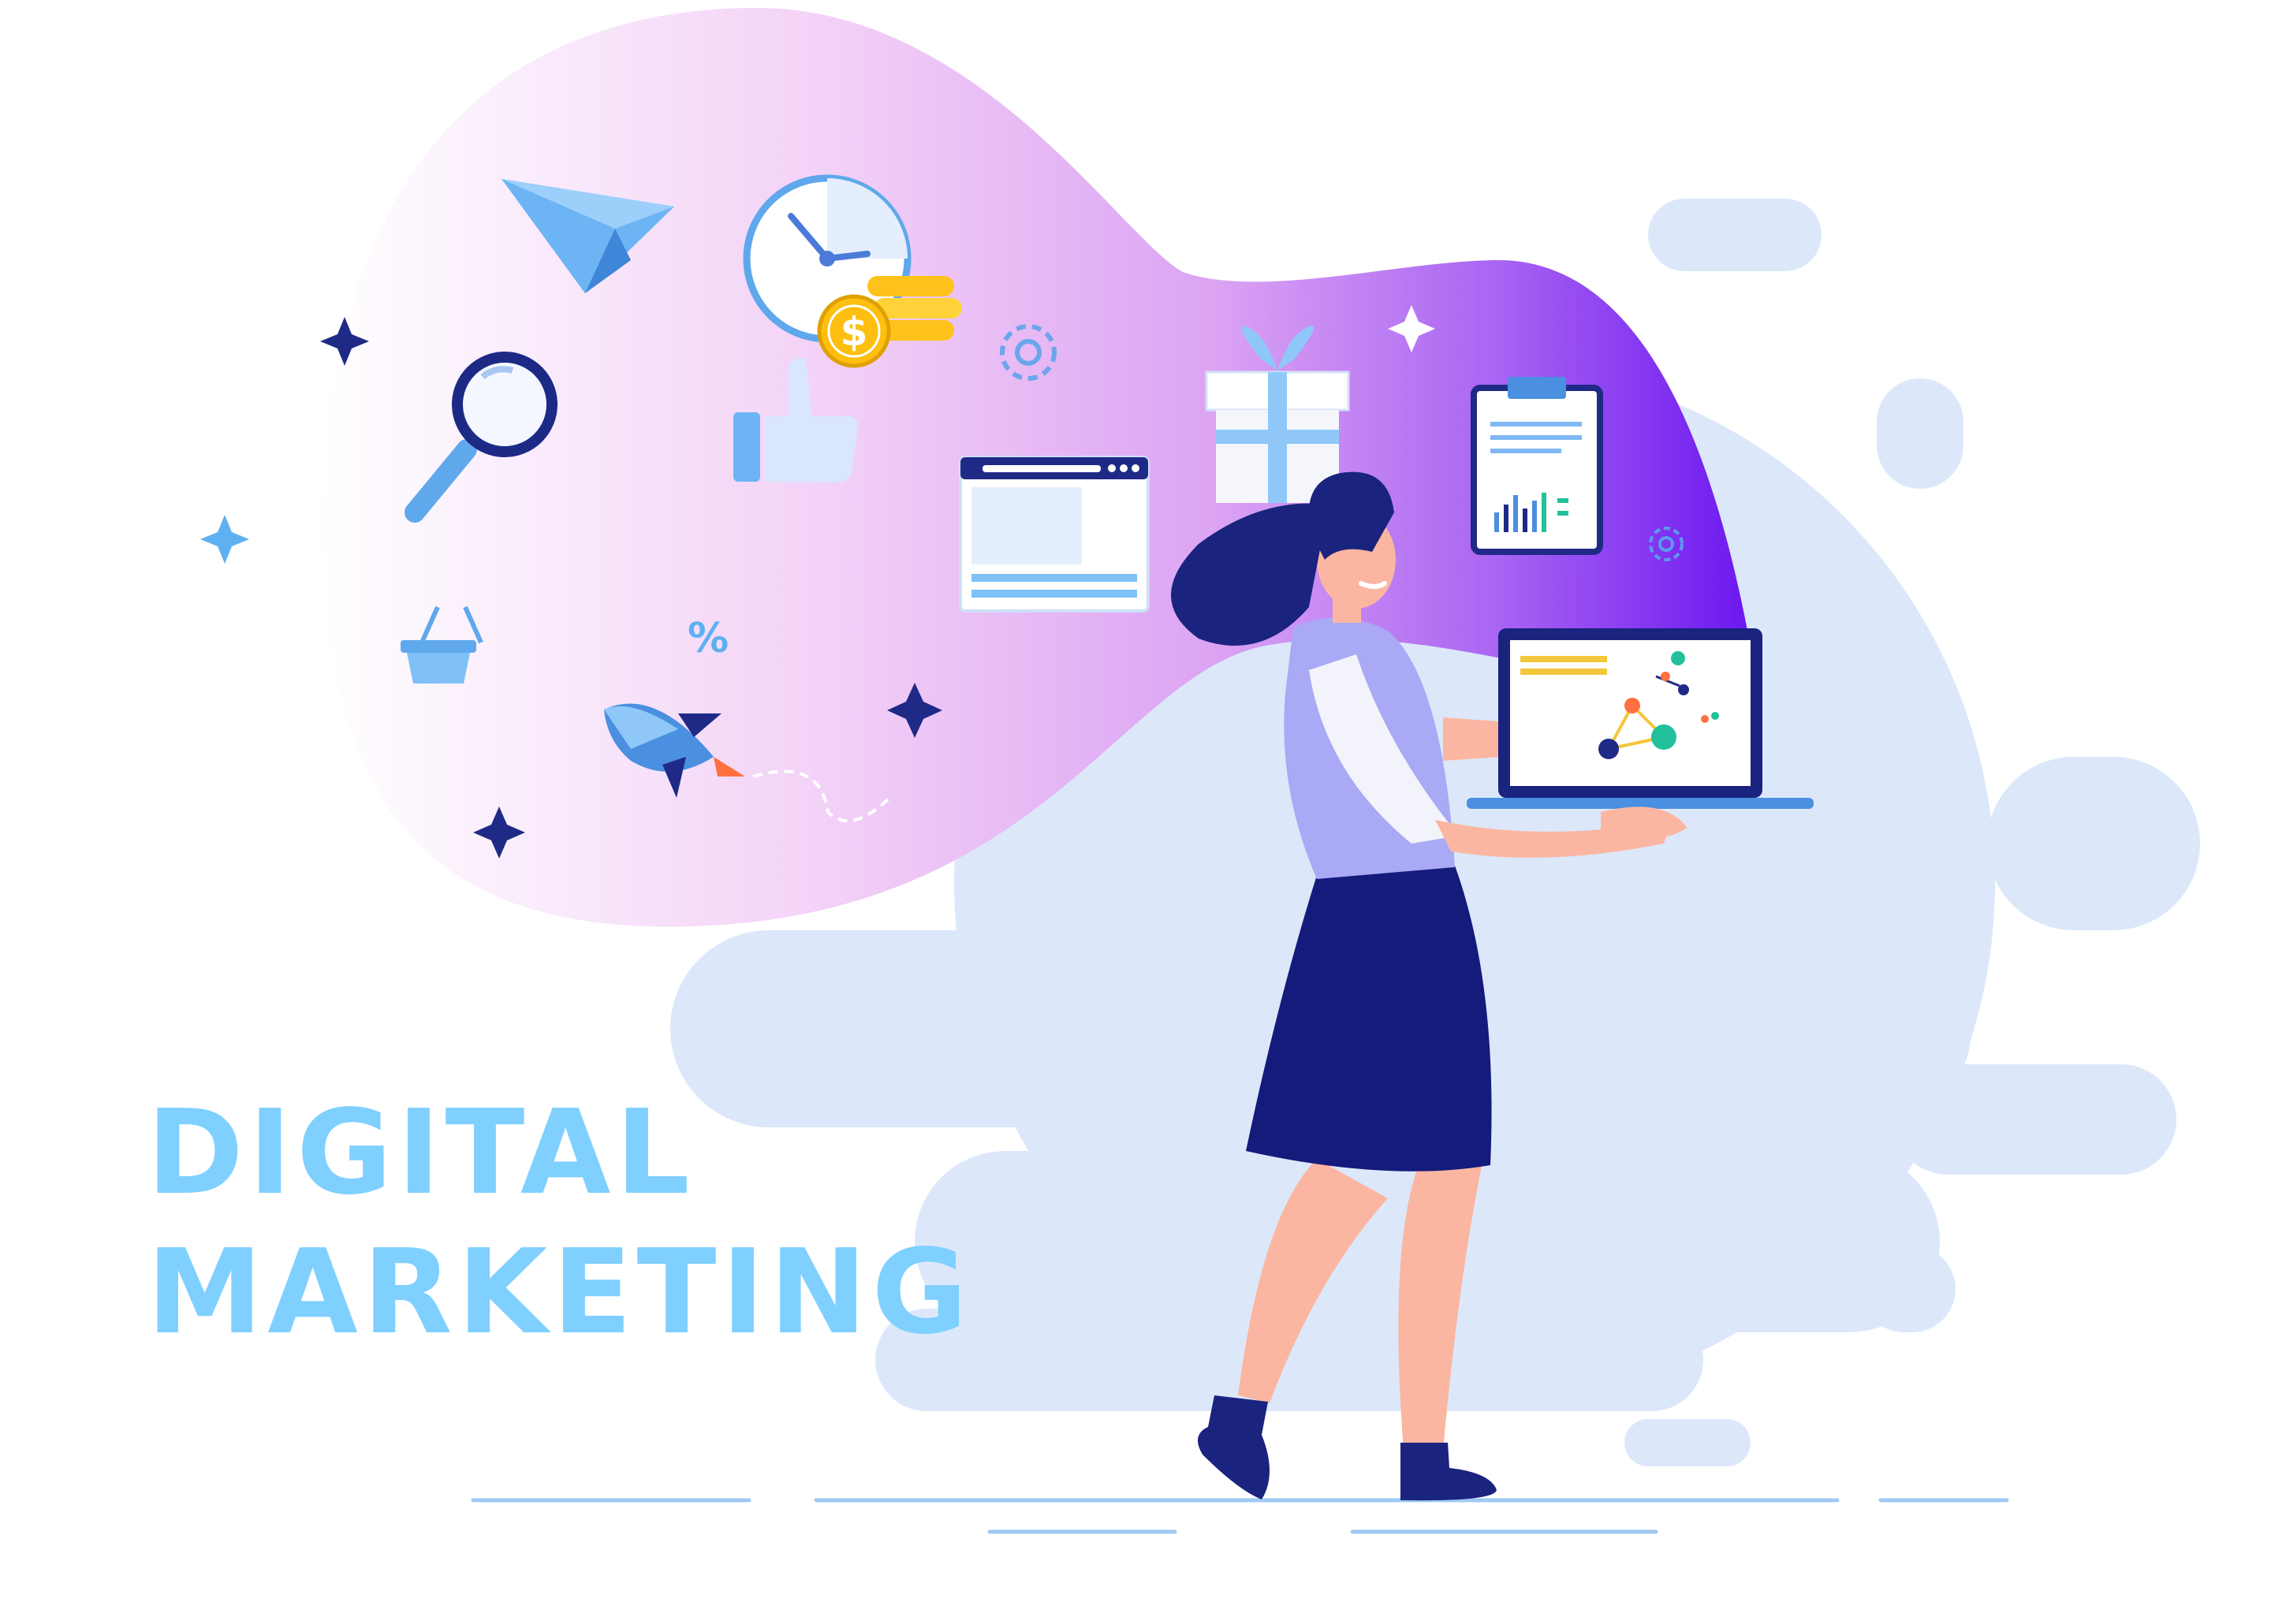 The height and width of the screenshot is (1624, 2271). What do you see at coordinates (1240, 1516) in the screenshot?
I see `ground-lines` at bounding box center [1240, 1516].